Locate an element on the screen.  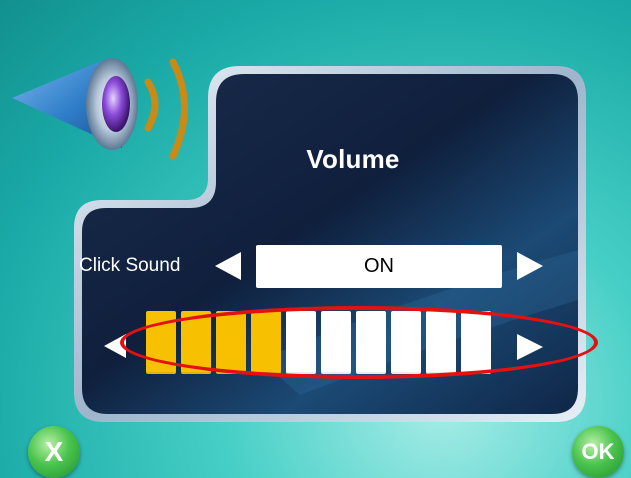
speaker-icon is located at coordinates (100, 109).